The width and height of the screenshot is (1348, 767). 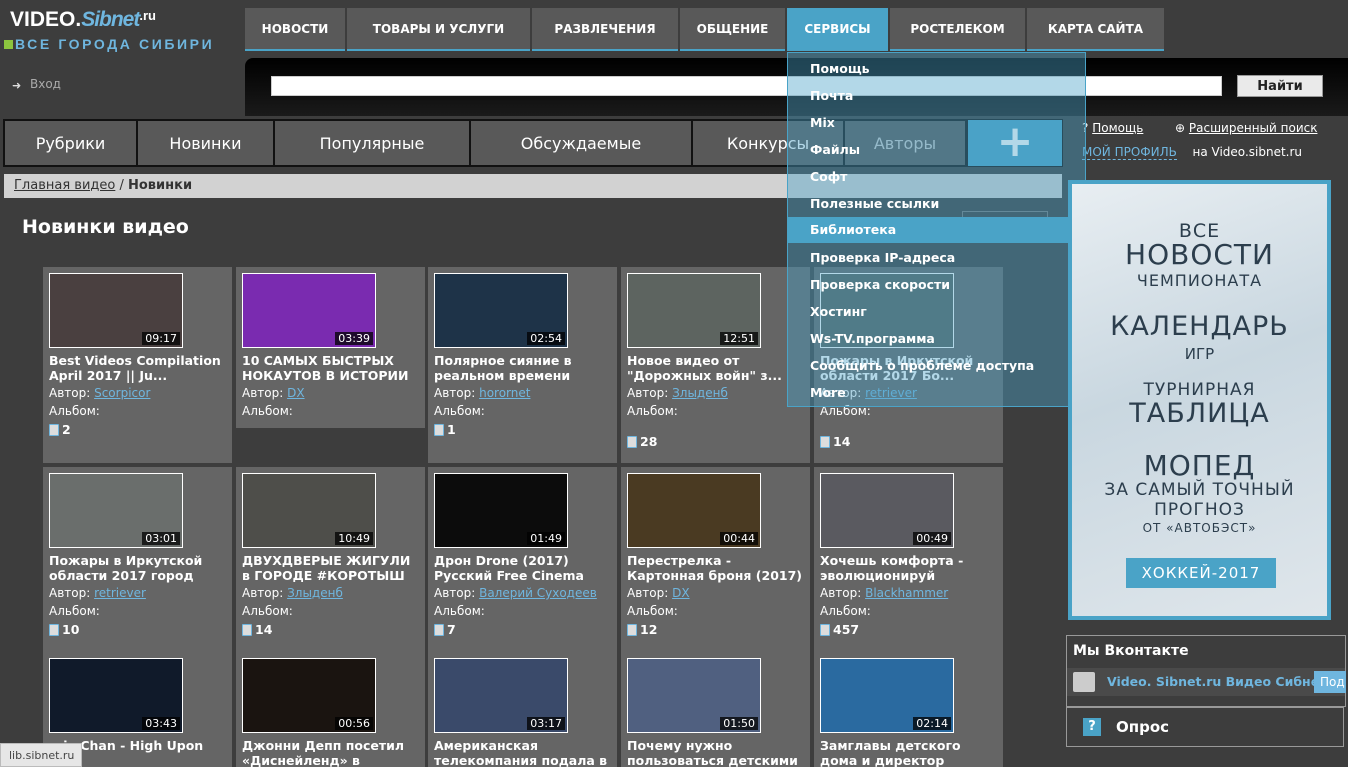 I want to click on topnav-entertainment: РАЗВЛЕЧЕНИЯ, so click(x=605, y=29).